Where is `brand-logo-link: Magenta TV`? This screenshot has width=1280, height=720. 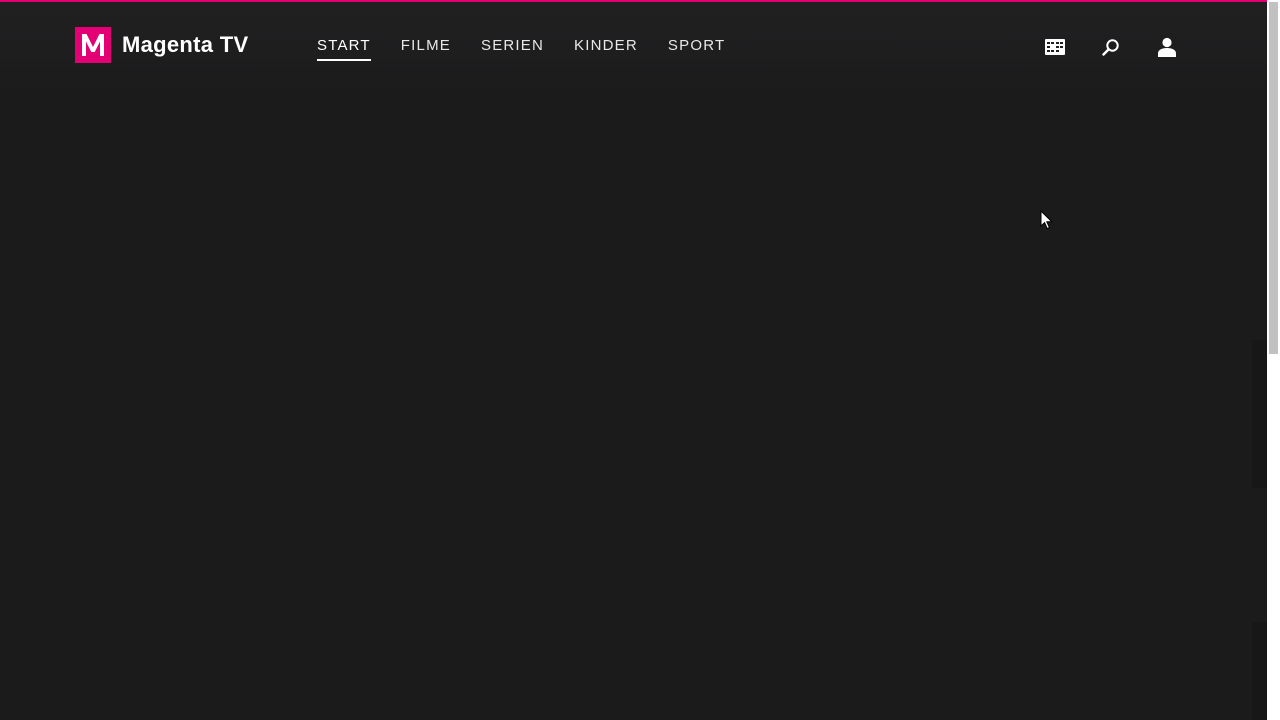 brand-logo-link: Magenta TV is located at coordinates (161, 45).